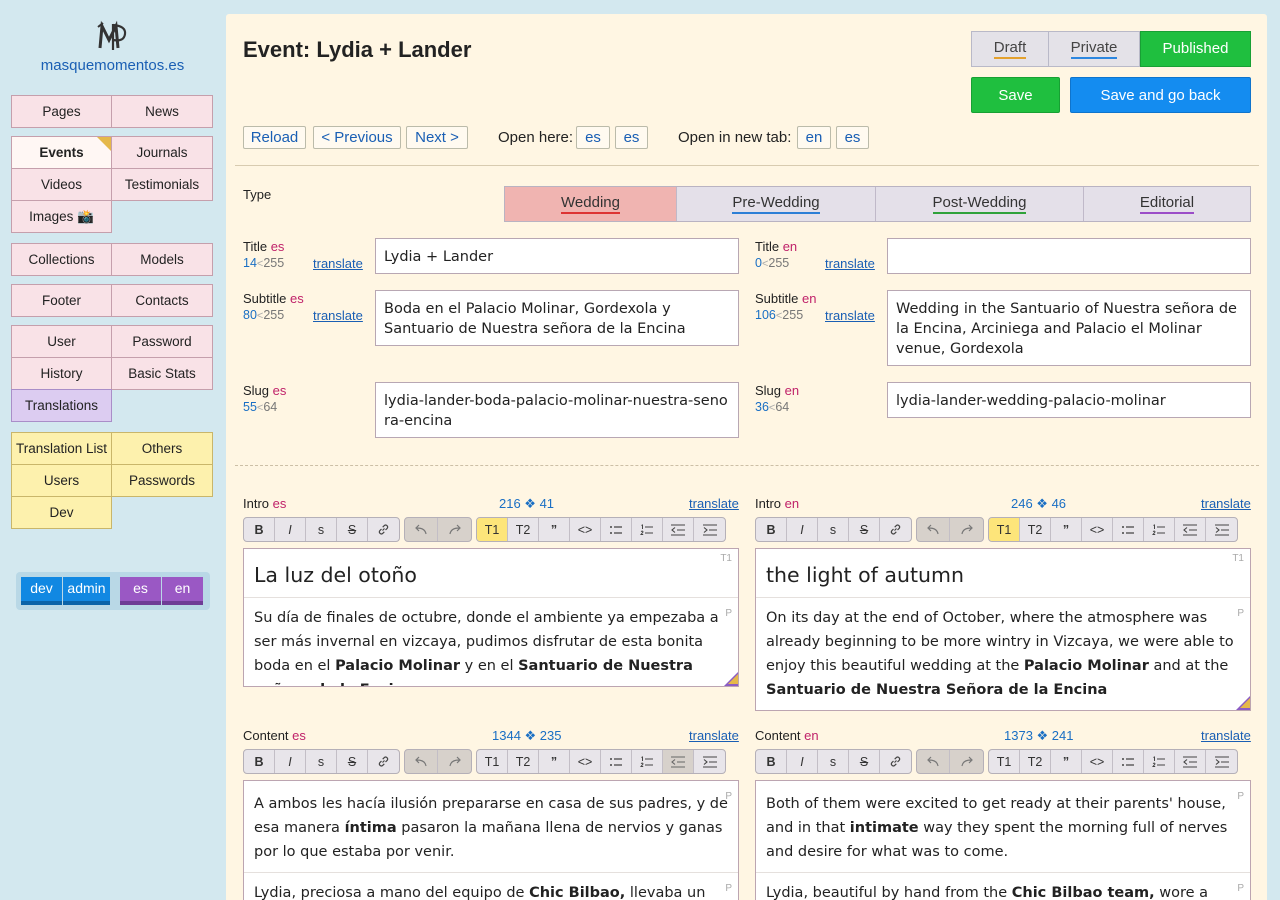  What do you see at coordinates (491, 573) in the screenshot?
I see `intro-es-heading: La luz del otoño T1` at bounding box center [491, 573].